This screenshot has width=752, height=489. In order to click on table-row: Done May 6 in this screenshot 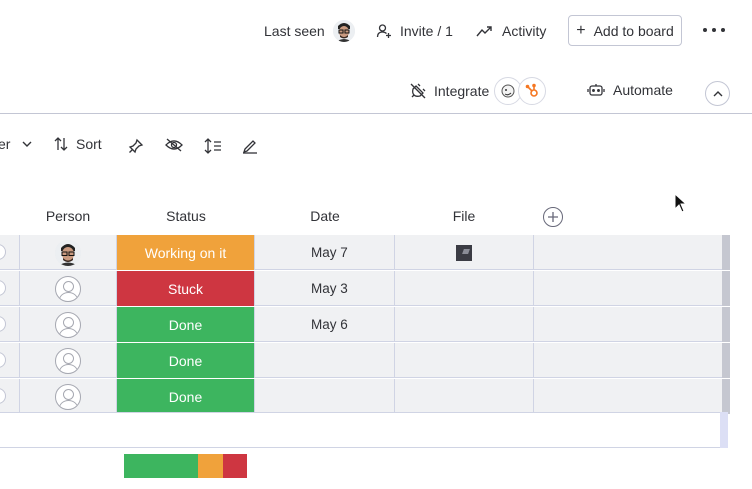, I will do `click(365, 324)`.